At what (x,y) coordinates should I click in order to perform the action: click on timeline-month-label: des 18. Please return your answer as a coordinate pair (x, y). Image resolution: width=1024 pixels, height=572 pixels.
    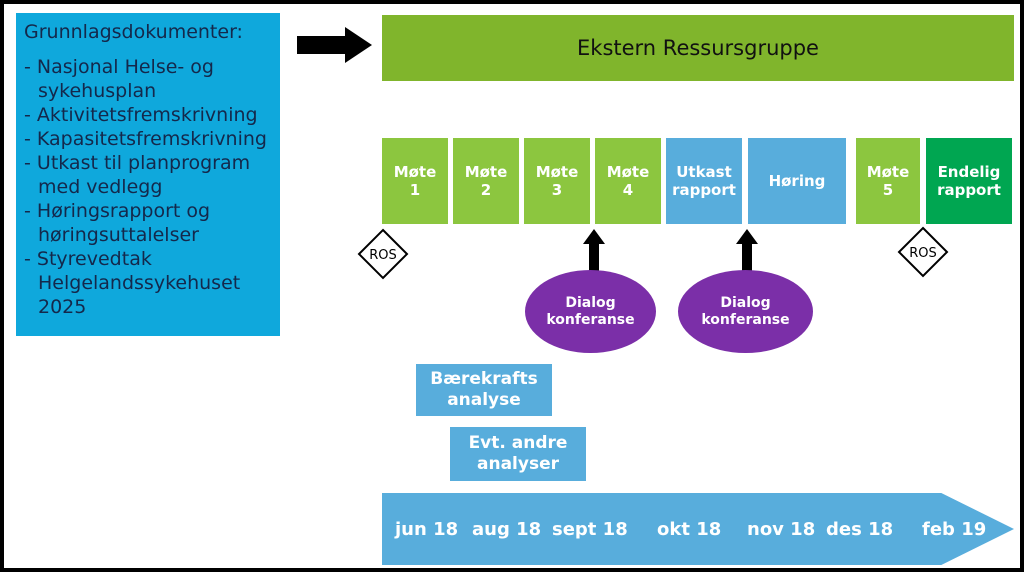
    Looking at the image, I should click on (860, 529).